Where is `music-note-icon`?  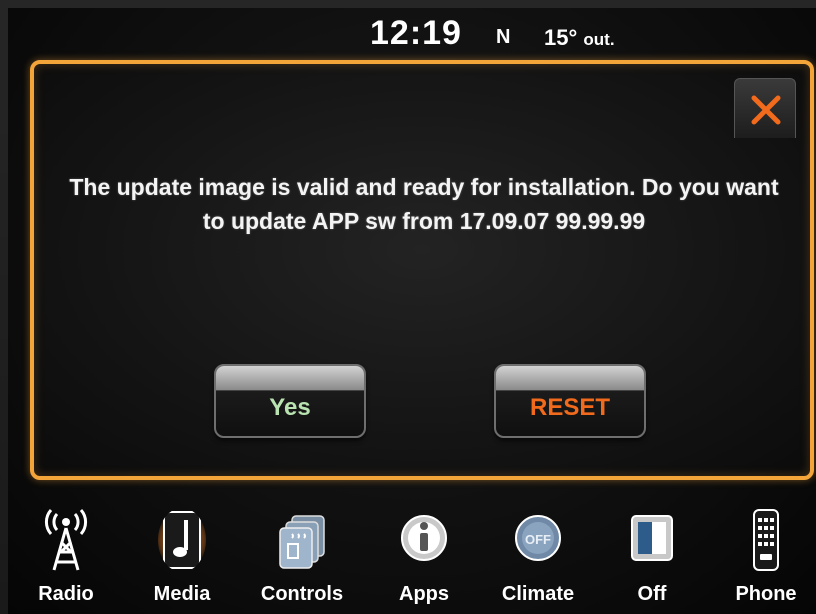 music-note-icon is located at coordinates (182, 540).